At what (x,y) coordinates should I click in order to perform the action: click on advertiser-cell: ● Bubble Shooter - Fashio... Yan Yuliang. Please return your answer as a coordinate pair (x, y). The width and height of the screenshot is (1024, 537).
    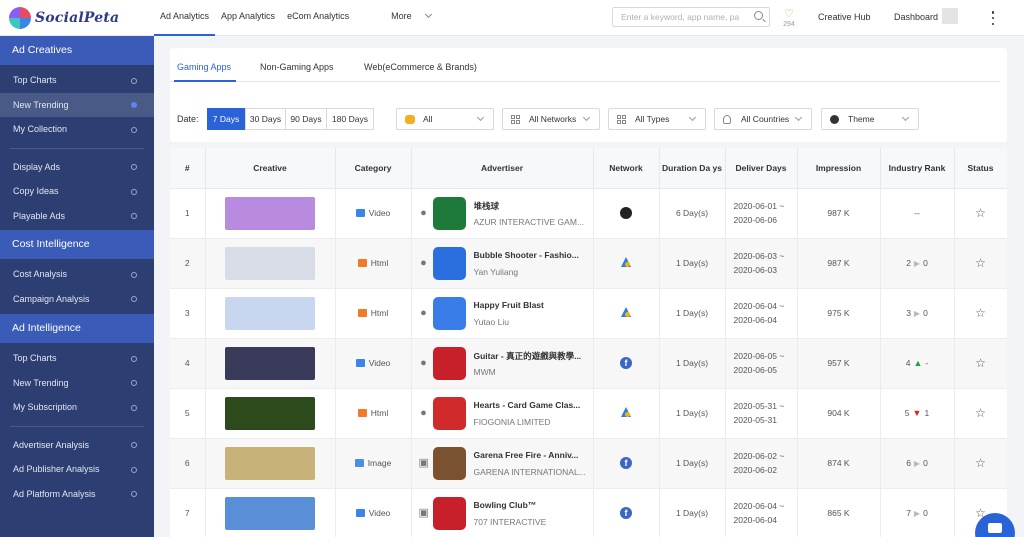
    Looking at the image, I should click on (502, 263).